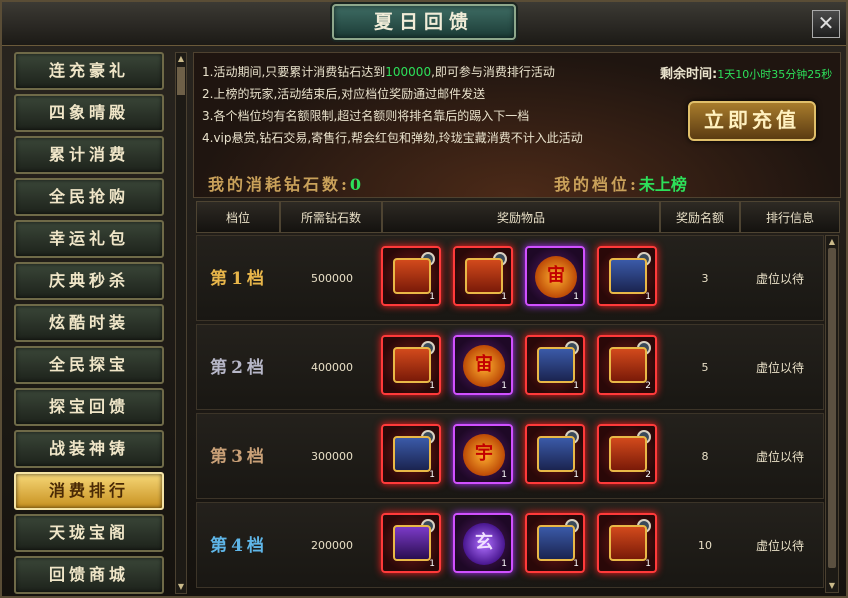  Describe the element at coordinates (705, 278) in the screenshot. I see `reward-quota: 3` at that location.